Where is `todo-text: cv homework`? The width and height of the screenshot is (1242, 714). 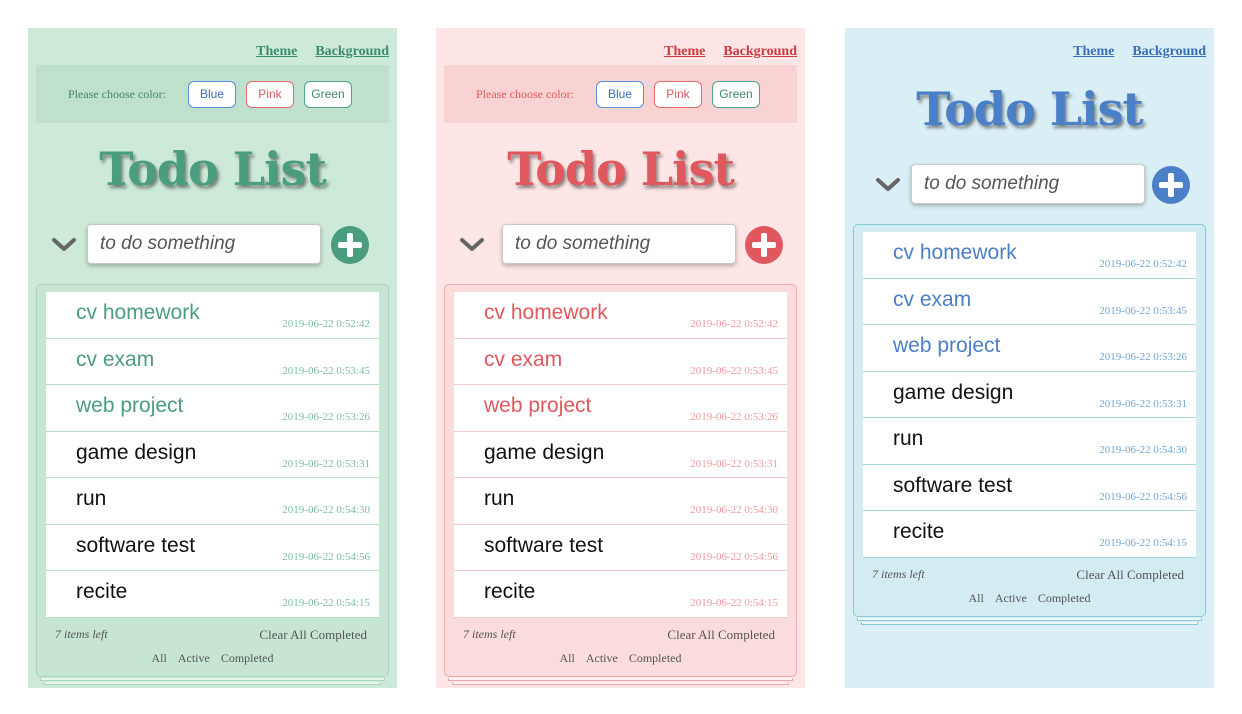
todo-text: cv homework is located at coordinates (546, 312).